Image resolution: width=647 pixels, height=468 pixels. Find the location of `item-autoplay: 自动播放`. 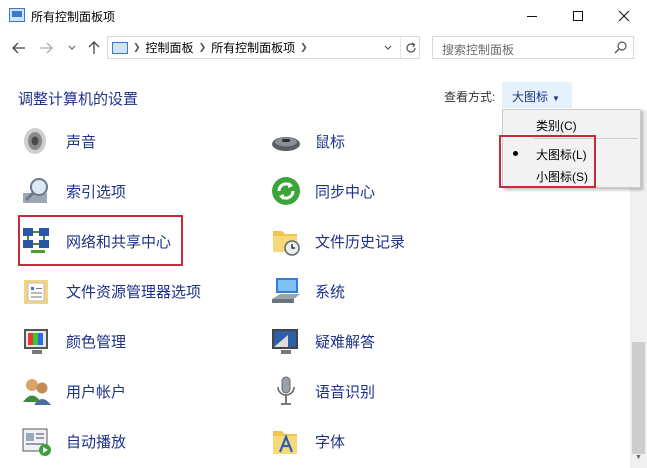

item-autoplay: 自动播放 is located at coordinates (73, 441).